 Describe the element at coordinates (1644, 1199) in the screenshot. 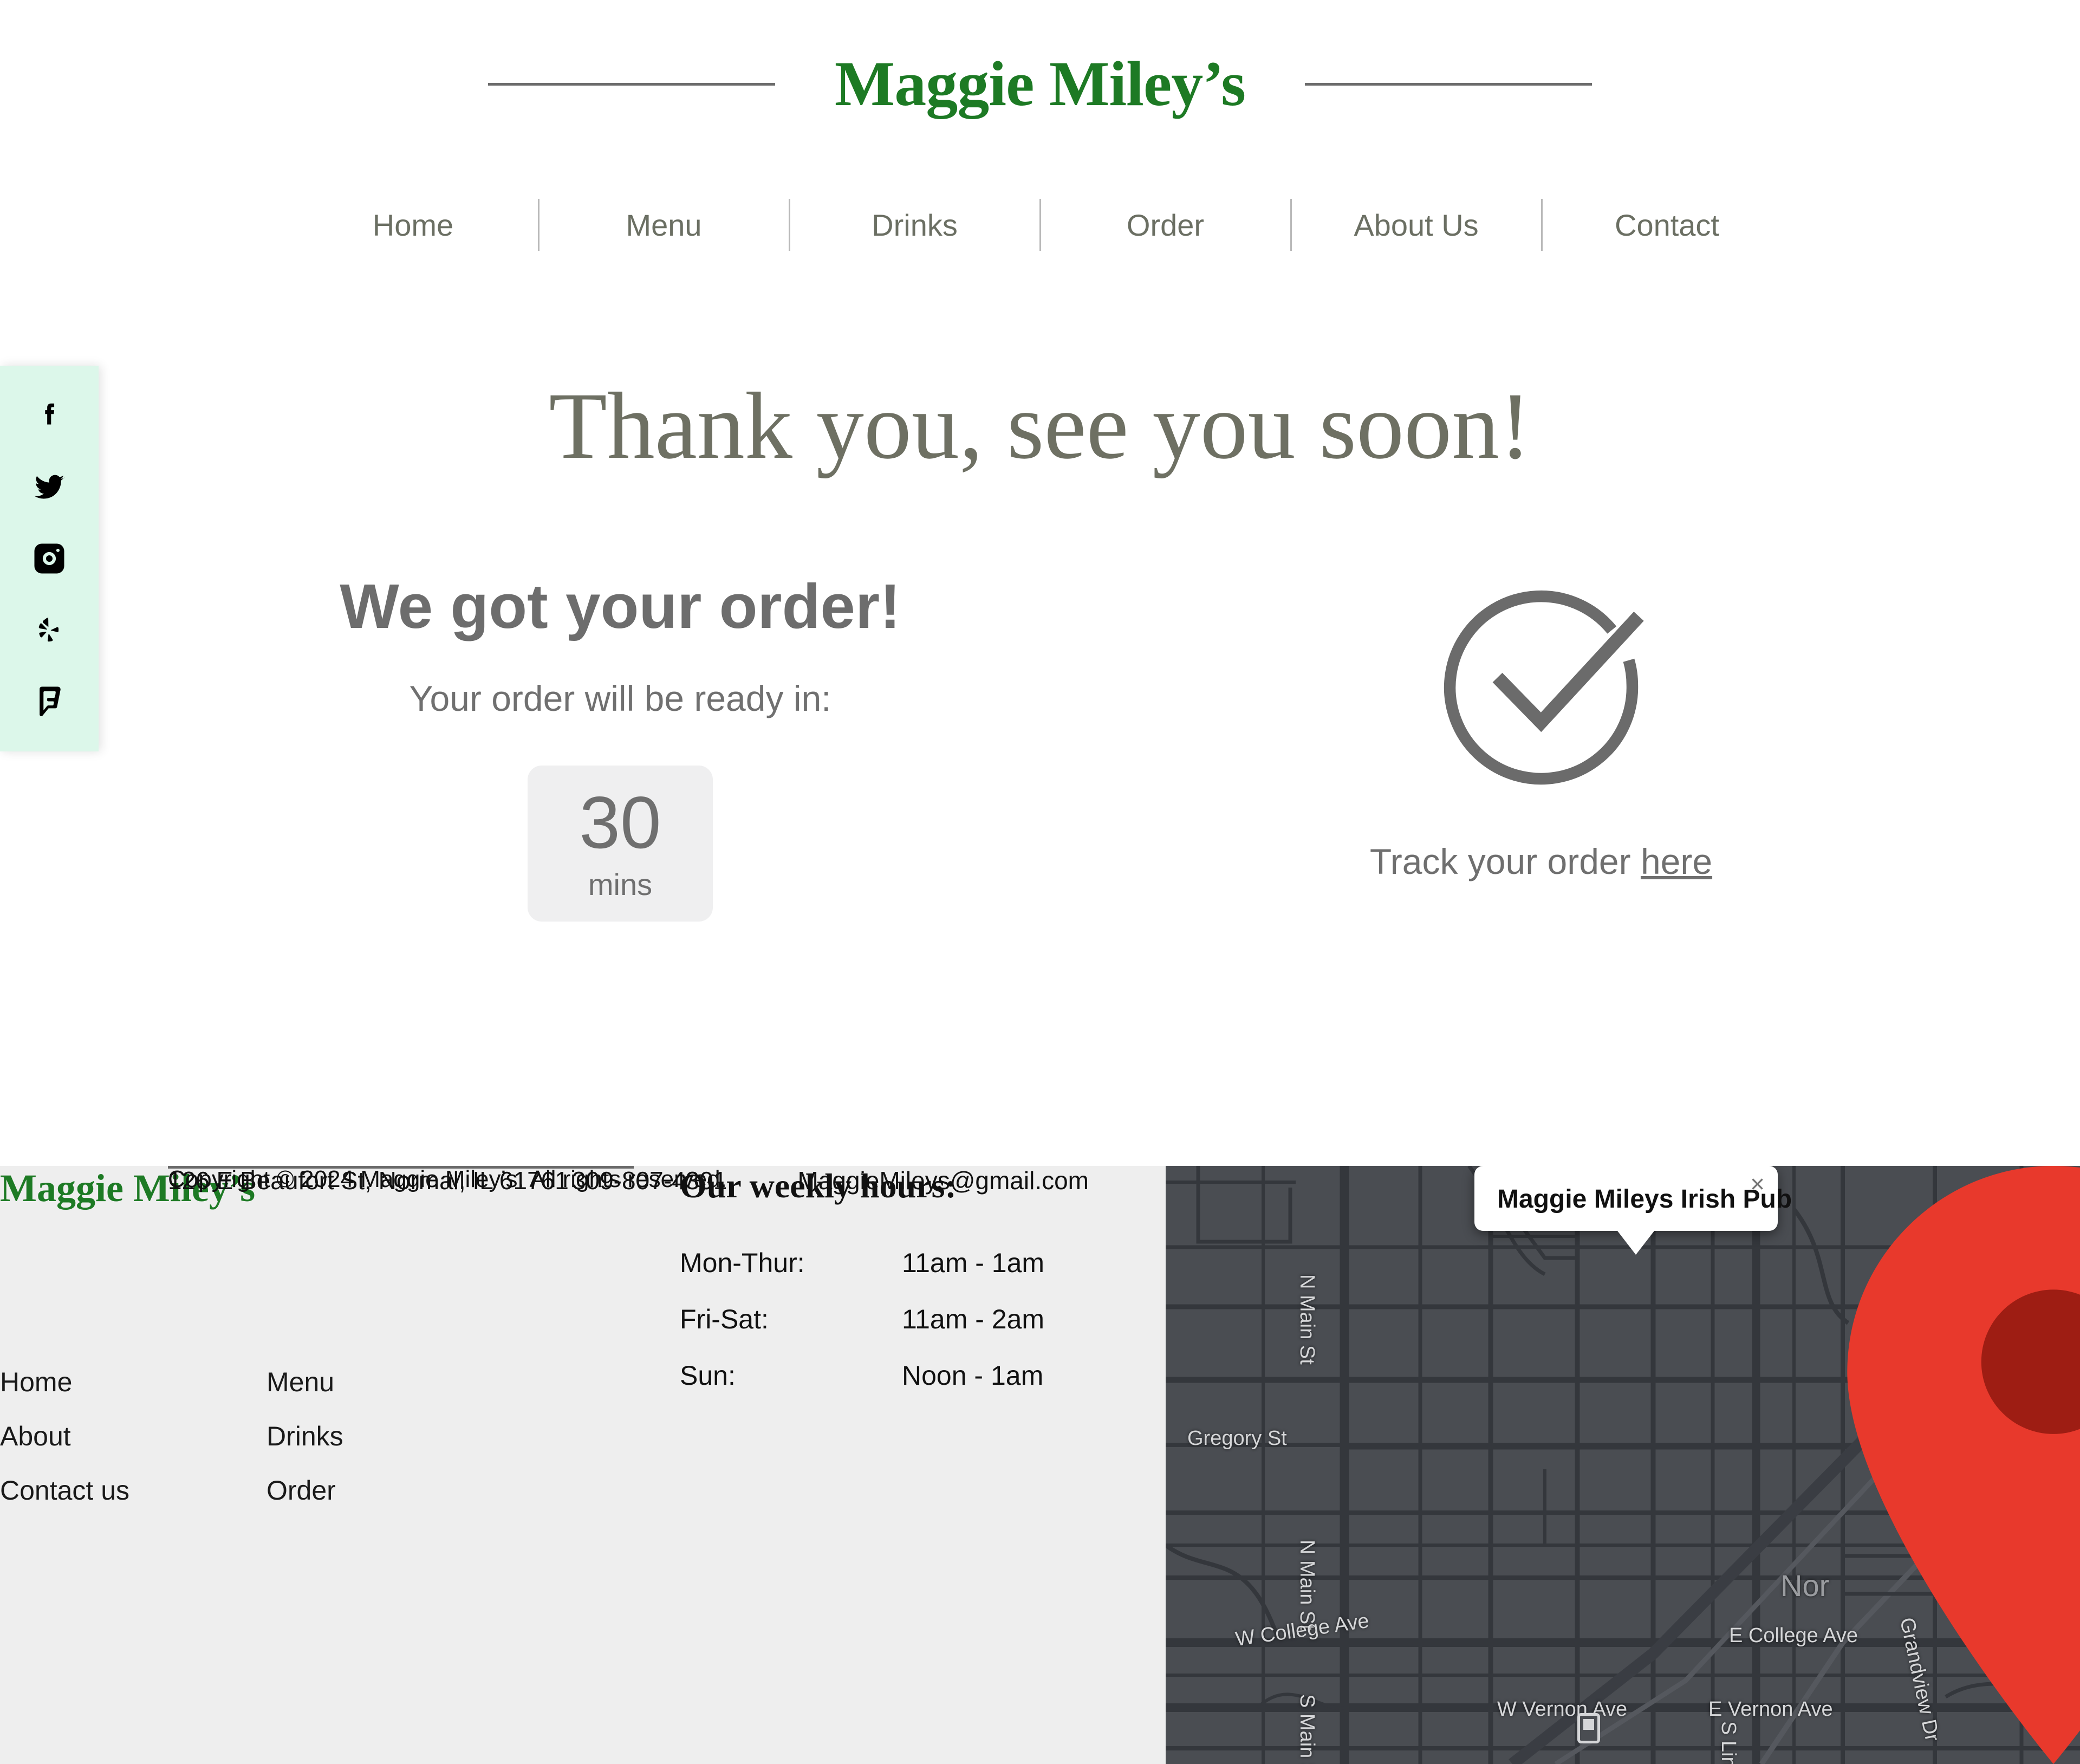

I see `map-info-window-title: Maggie Mileys Irish Pub` at that location.